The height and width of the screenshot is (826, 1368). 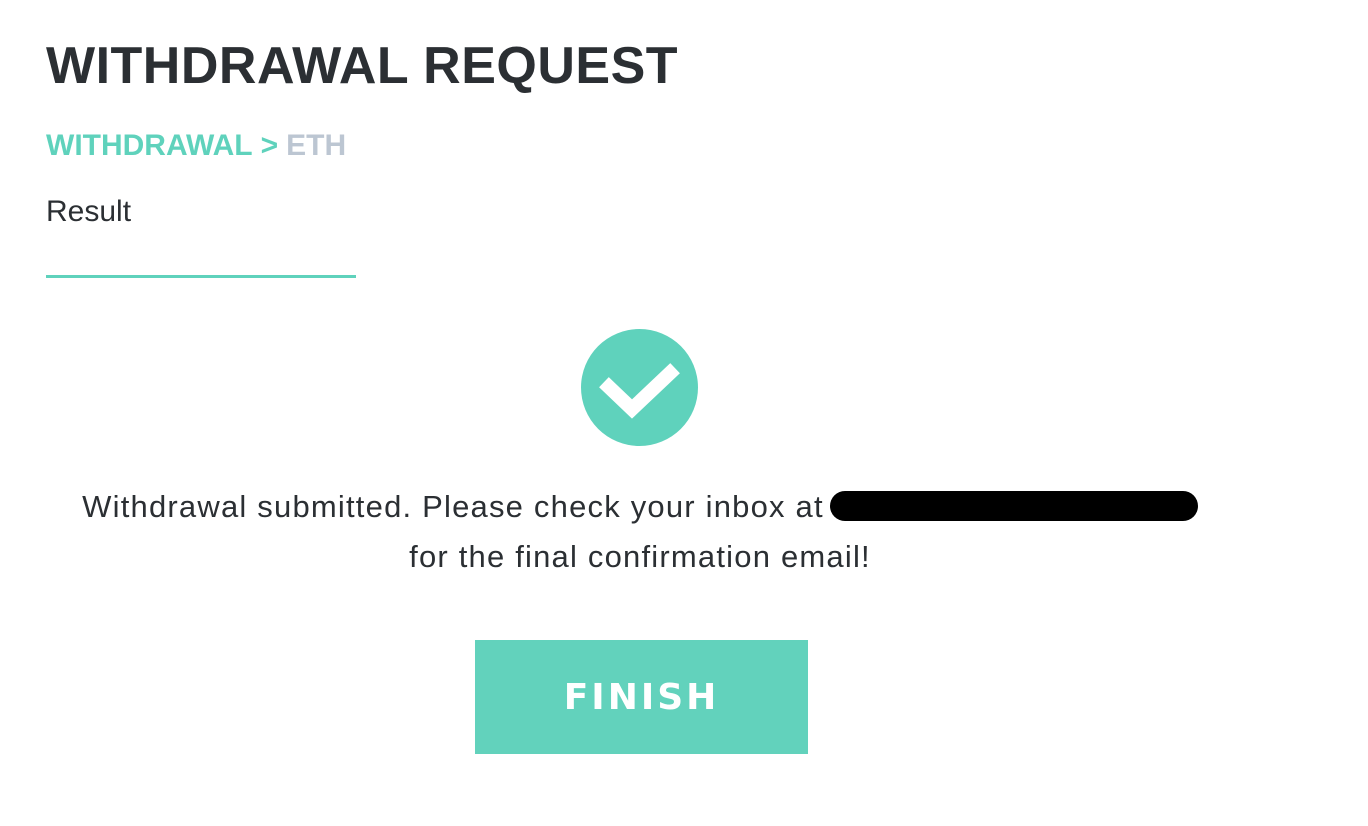 I want to click on step-indicator-underline, so click(x=201, y=276).